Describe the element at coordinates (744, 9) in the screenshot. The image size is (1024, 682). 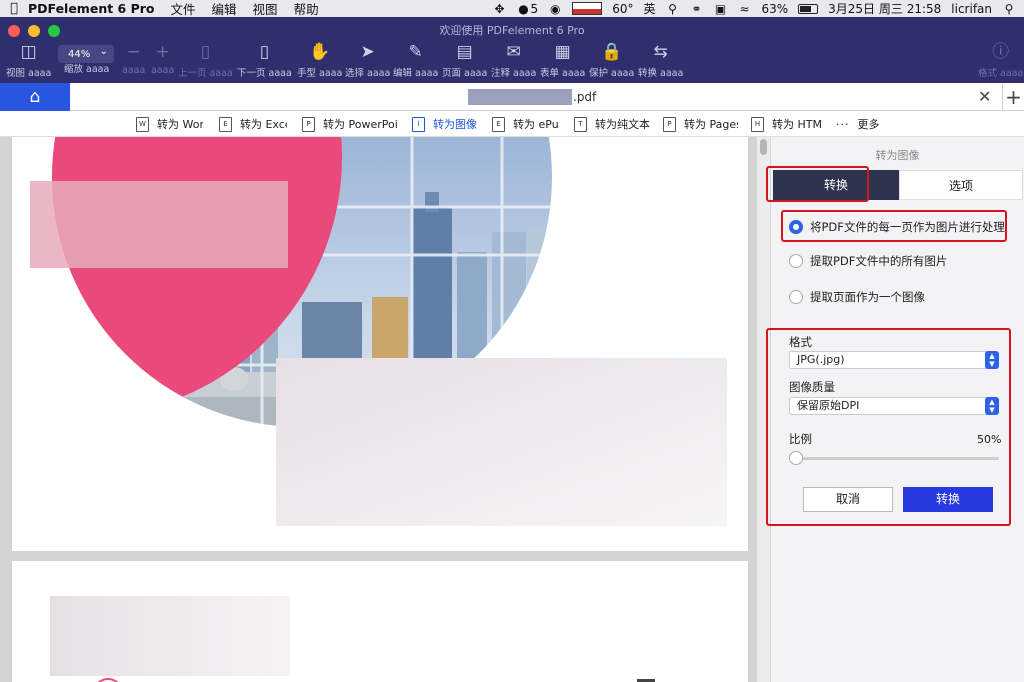
I see `wifi-icon: ≈` at that location.